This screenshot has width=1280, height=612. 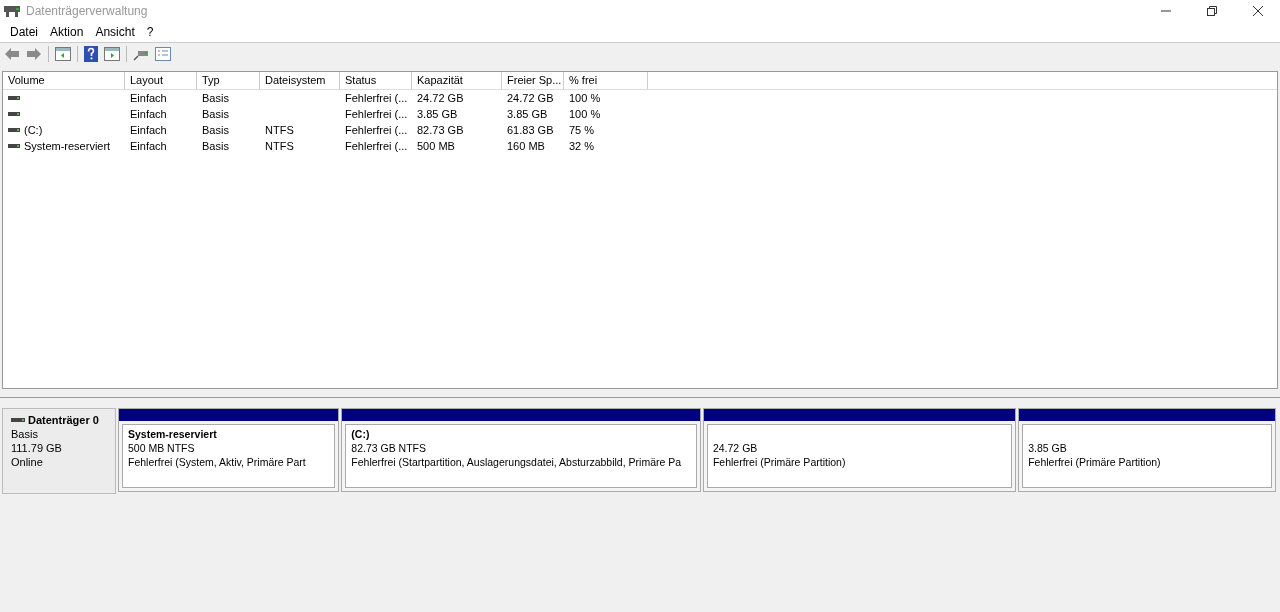 I want to click on column-header: Typ, so click(x=228, y=80).